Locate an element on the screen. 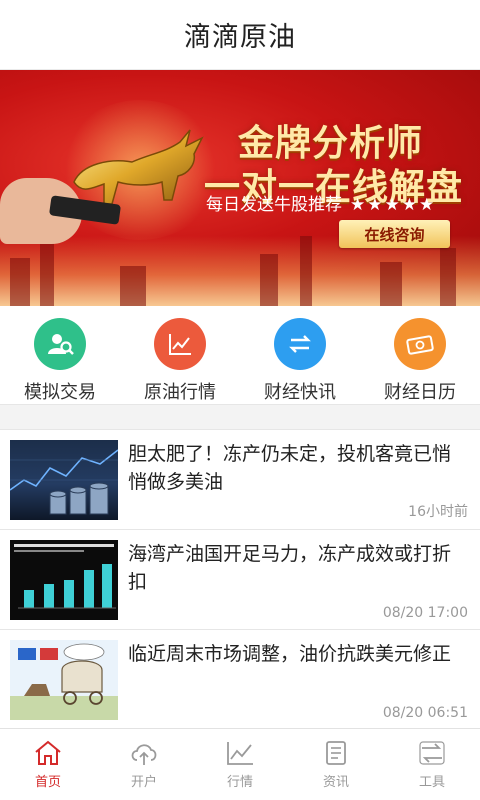 The width and height of the screenshot is (480, 800). news-item: 临近周末市场调整，油价抗跌美元修正 08/20 06:51 is located at coordinates (240, 680).